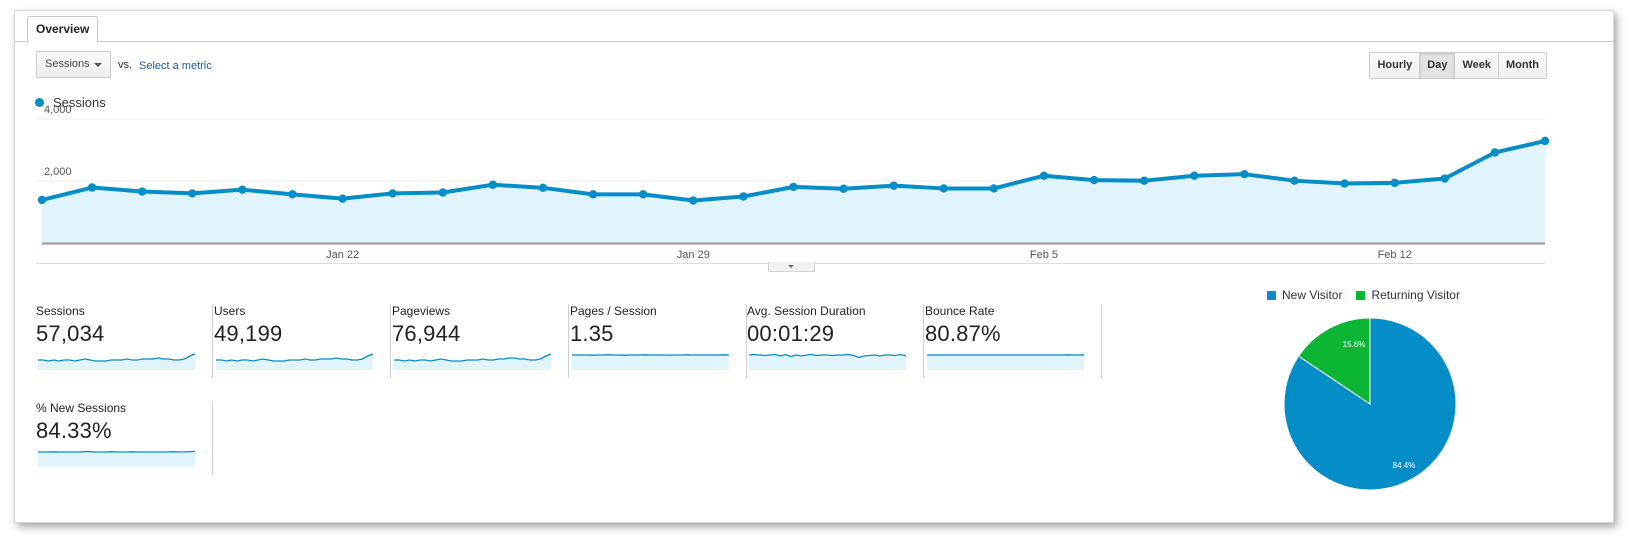 This screenshot has width=1628, height=544. Describe the element at coordinates (230, 311) in the screenshot. I see `scorecard-label: Users` at that location.